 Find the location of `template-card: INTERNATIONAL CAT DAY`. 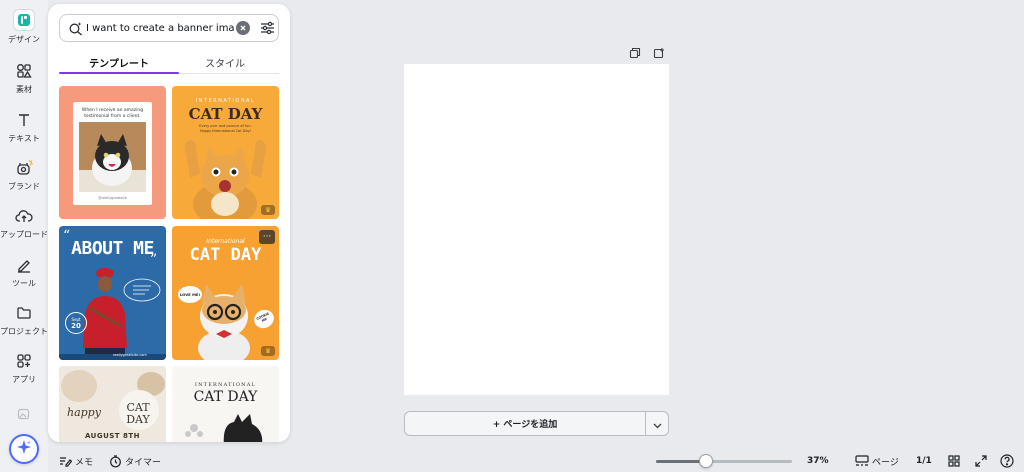

template-card: INTERNATIONAL CAT DAY is located at coordinates (225, 404).